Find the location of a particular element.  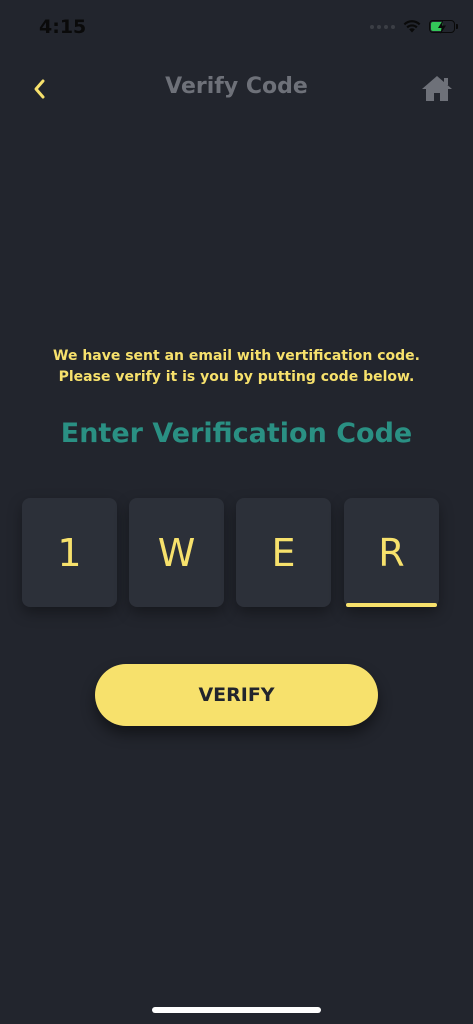

status-icons is located at coordinates (414, 27).